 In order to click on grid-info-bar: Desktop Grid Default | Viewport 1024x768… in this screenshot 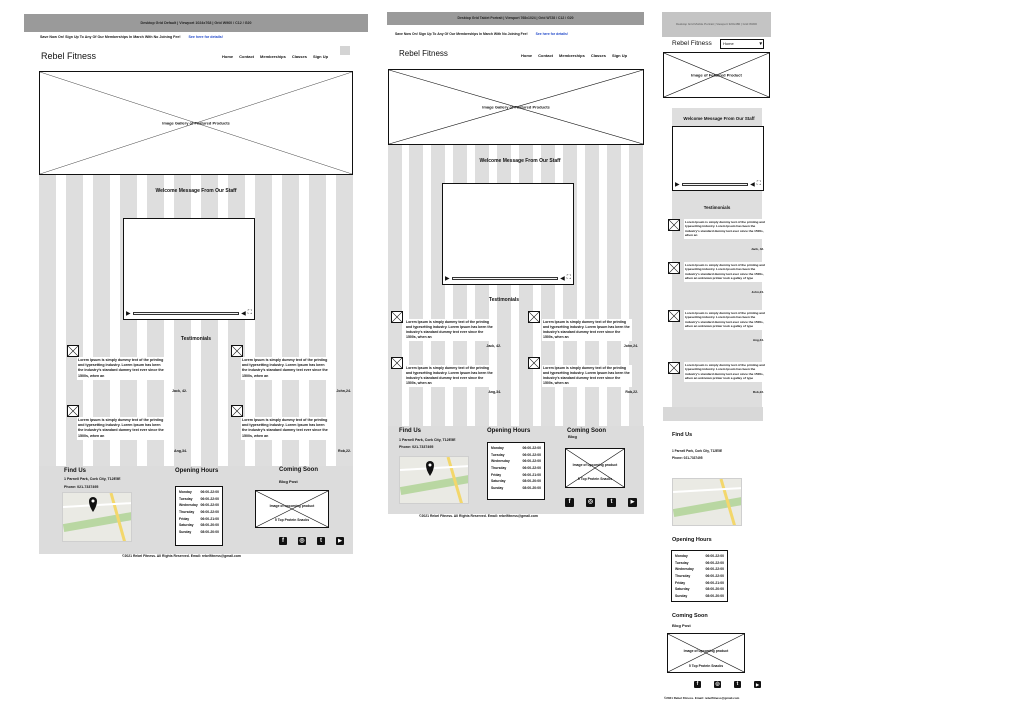, I will do `click(196, 23)`.